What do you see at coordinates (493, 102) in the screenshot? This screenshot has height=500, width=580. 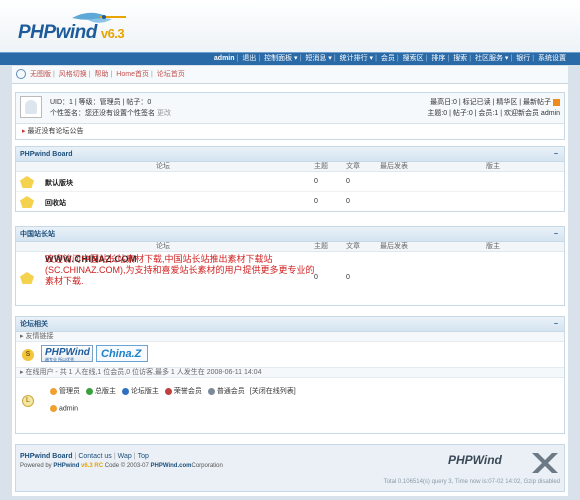 I see `site-stats-line-1: 最高日:0 | 标记已读 | 精华区 | 最新帖子` at bounding box center [493, 102].